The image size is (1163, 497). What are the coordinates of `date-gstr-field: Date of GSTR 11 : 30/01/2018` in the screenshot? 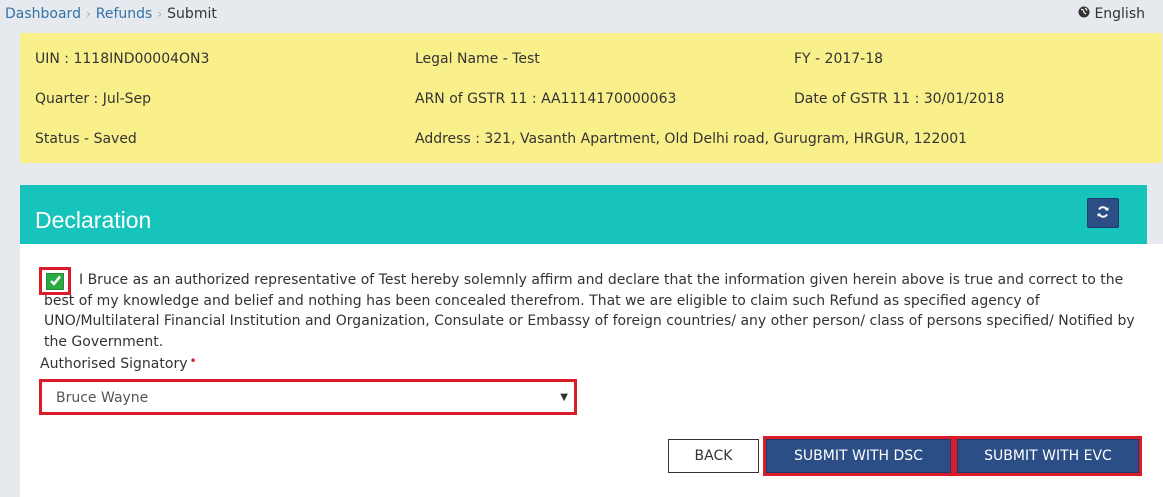 It's located at (899, 99).